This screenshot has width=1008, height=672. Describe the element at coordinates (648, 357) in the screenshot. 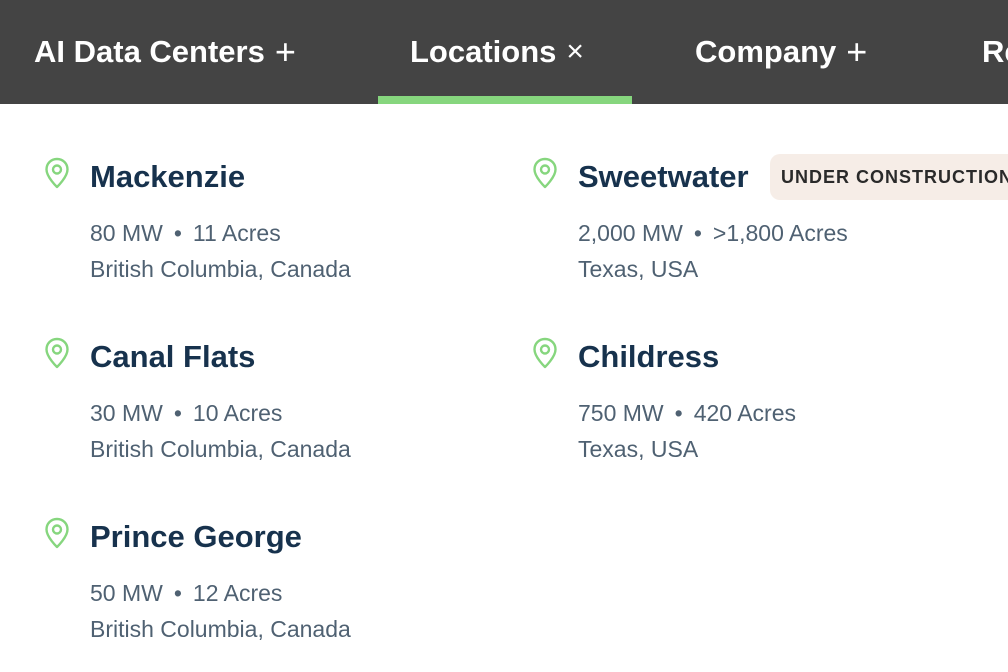

I see `location-name: Childress` at that location.